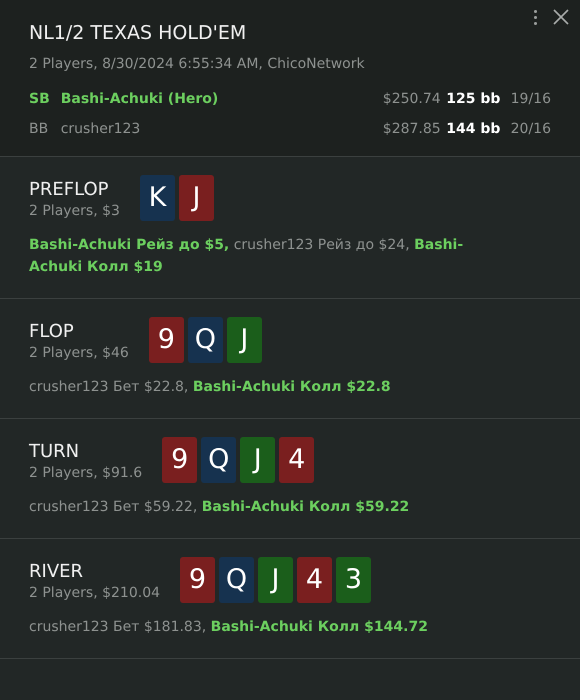 The image size is (580, 700). What do you see at coordinates (39, 129) in the screenshot?
I see `player-position: BB` at bounding box center [39, 129].